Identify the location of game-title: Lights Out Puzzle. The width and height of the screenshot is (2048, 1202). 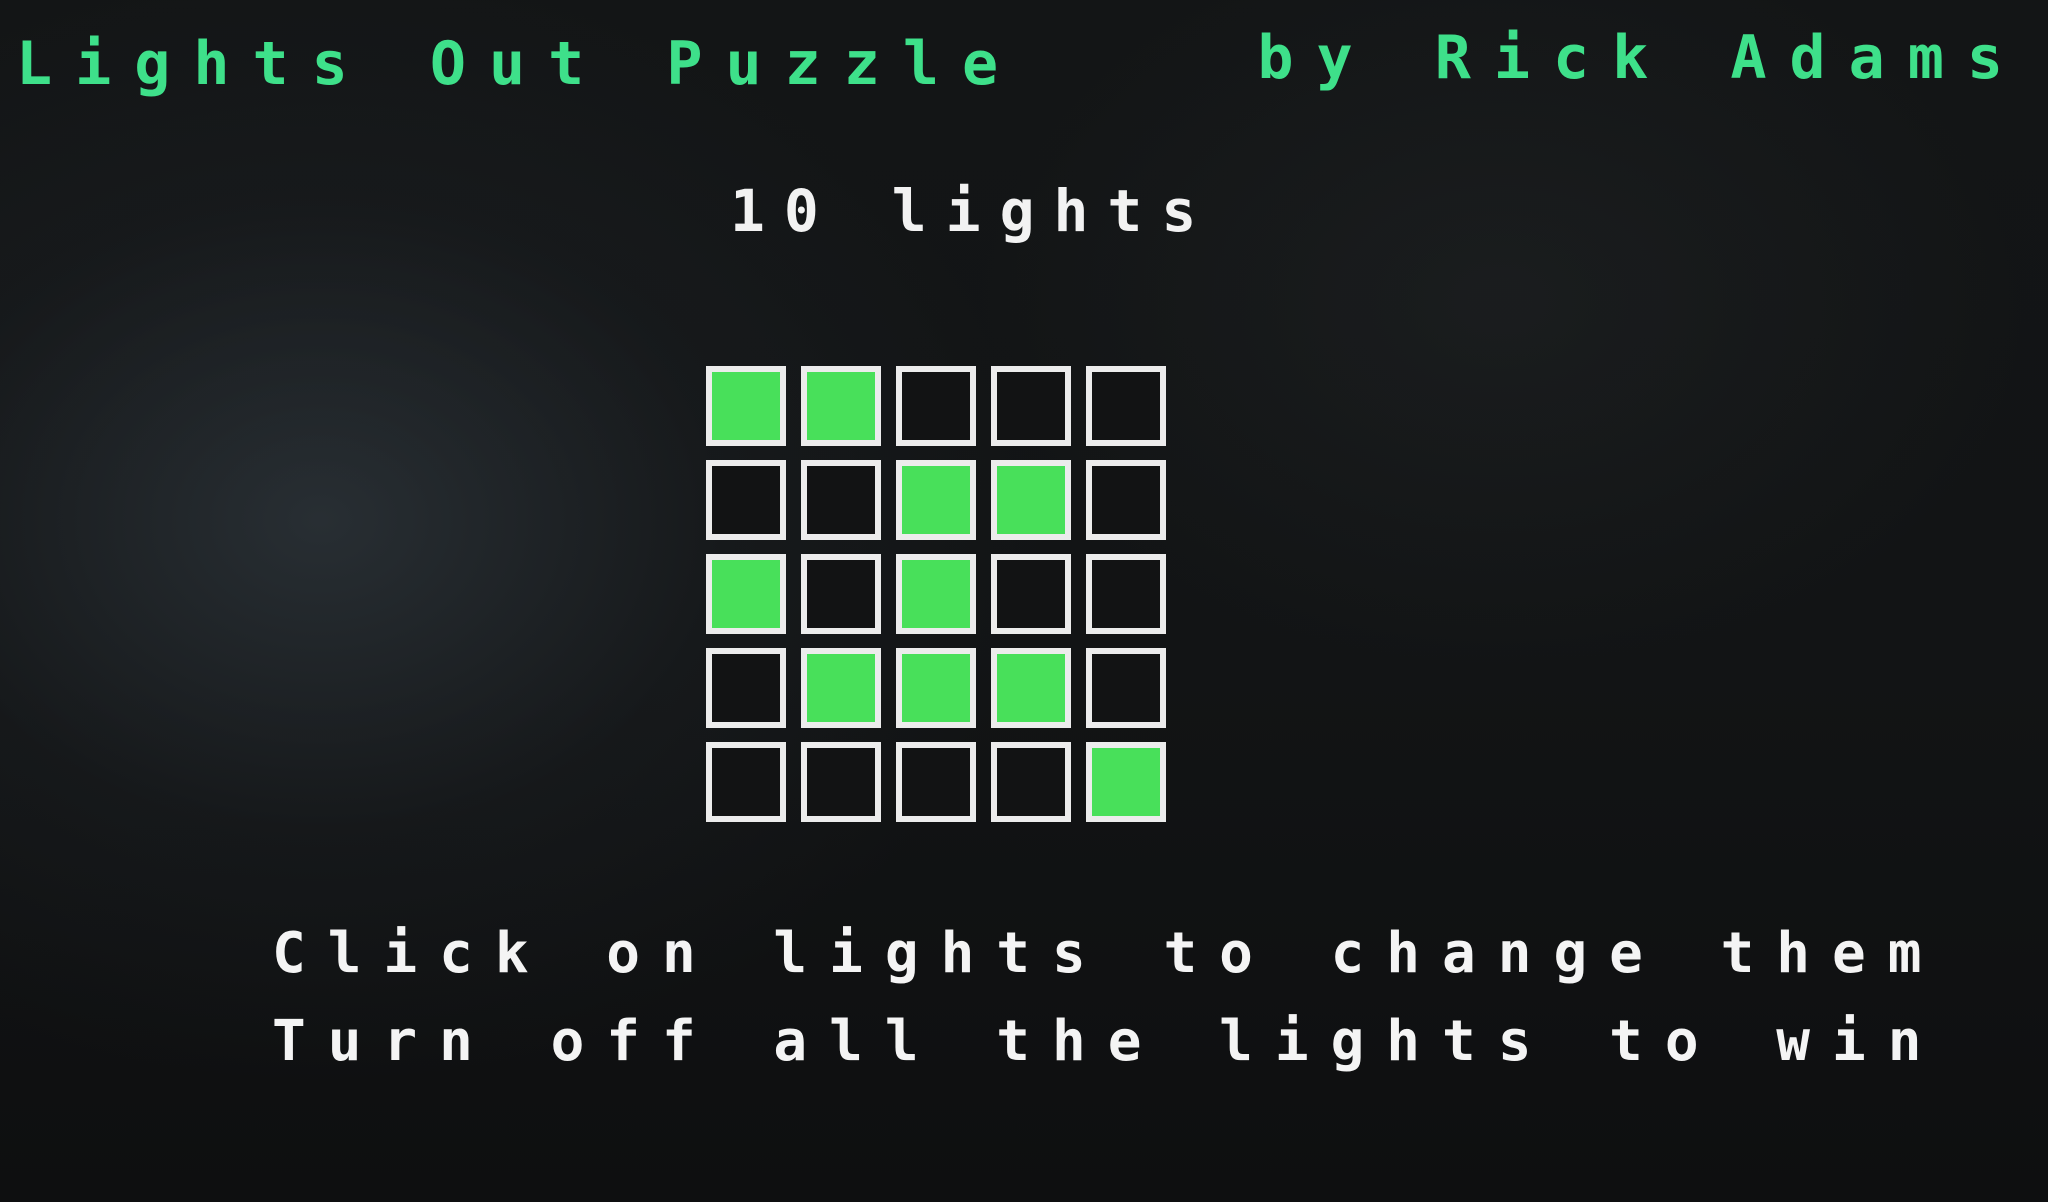
(519, 64).